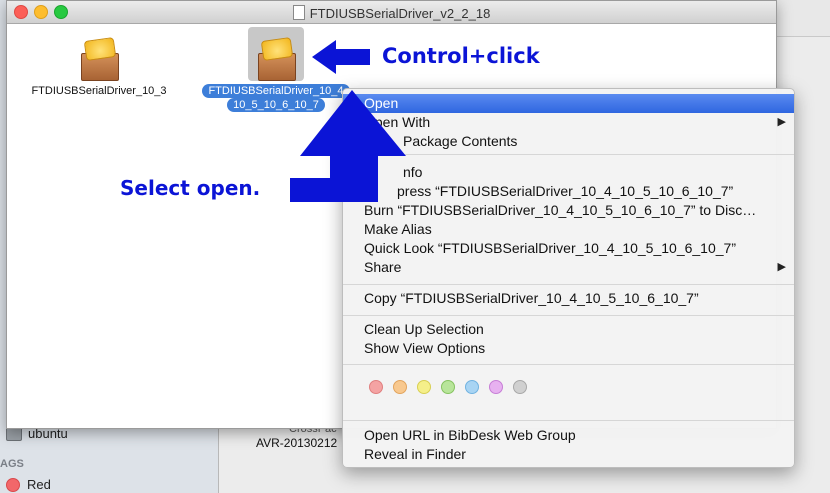  I want to click on menu-item-show-package-contents: Package Contents, so click(568, 141).